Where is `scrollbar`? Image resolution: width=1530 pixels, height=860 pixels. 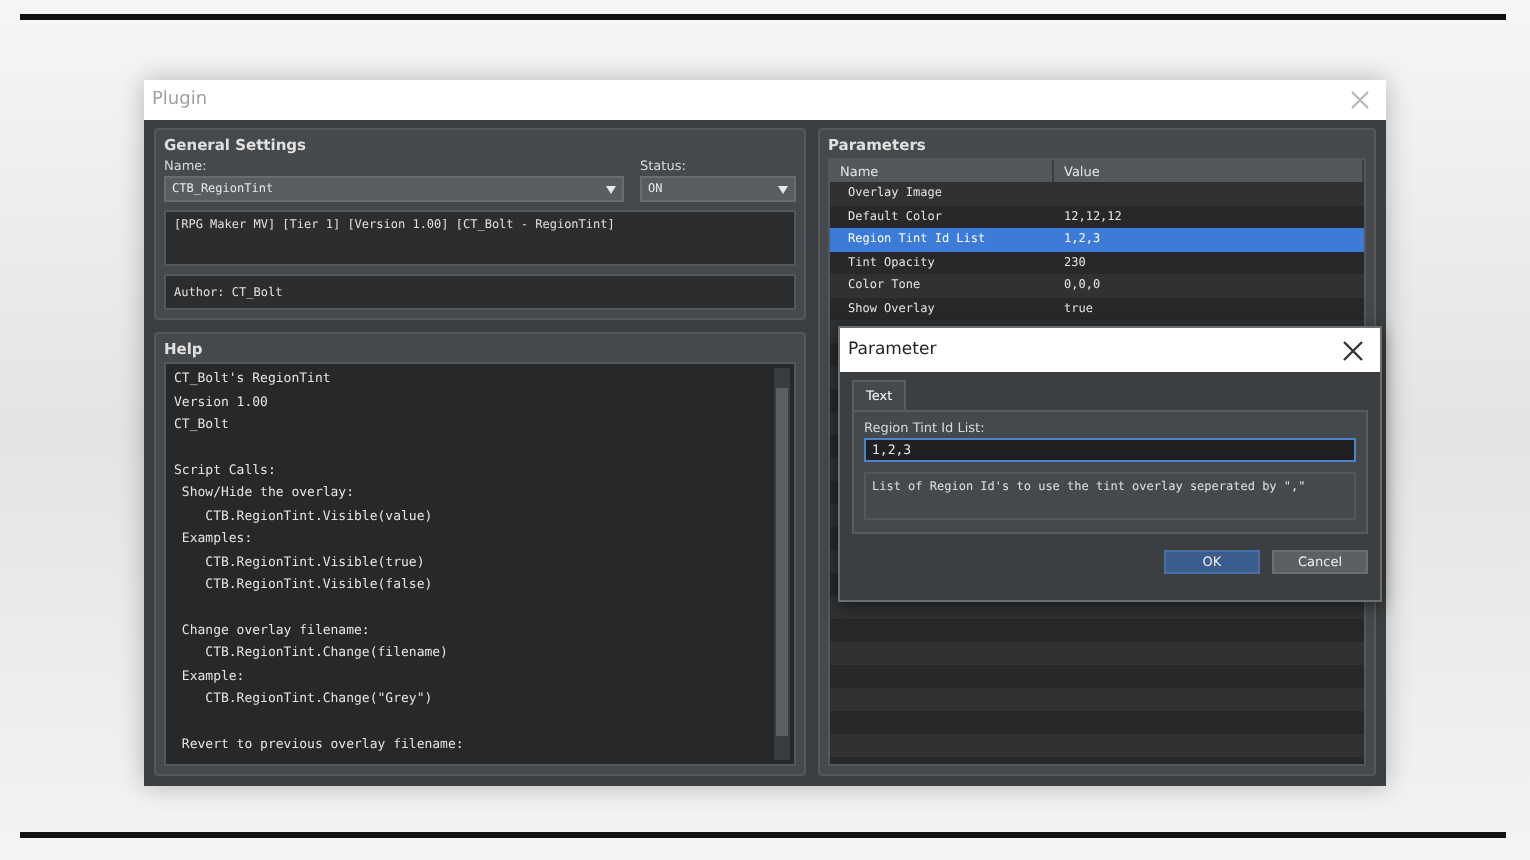
scrollbar is located at coordinates (782, 564).